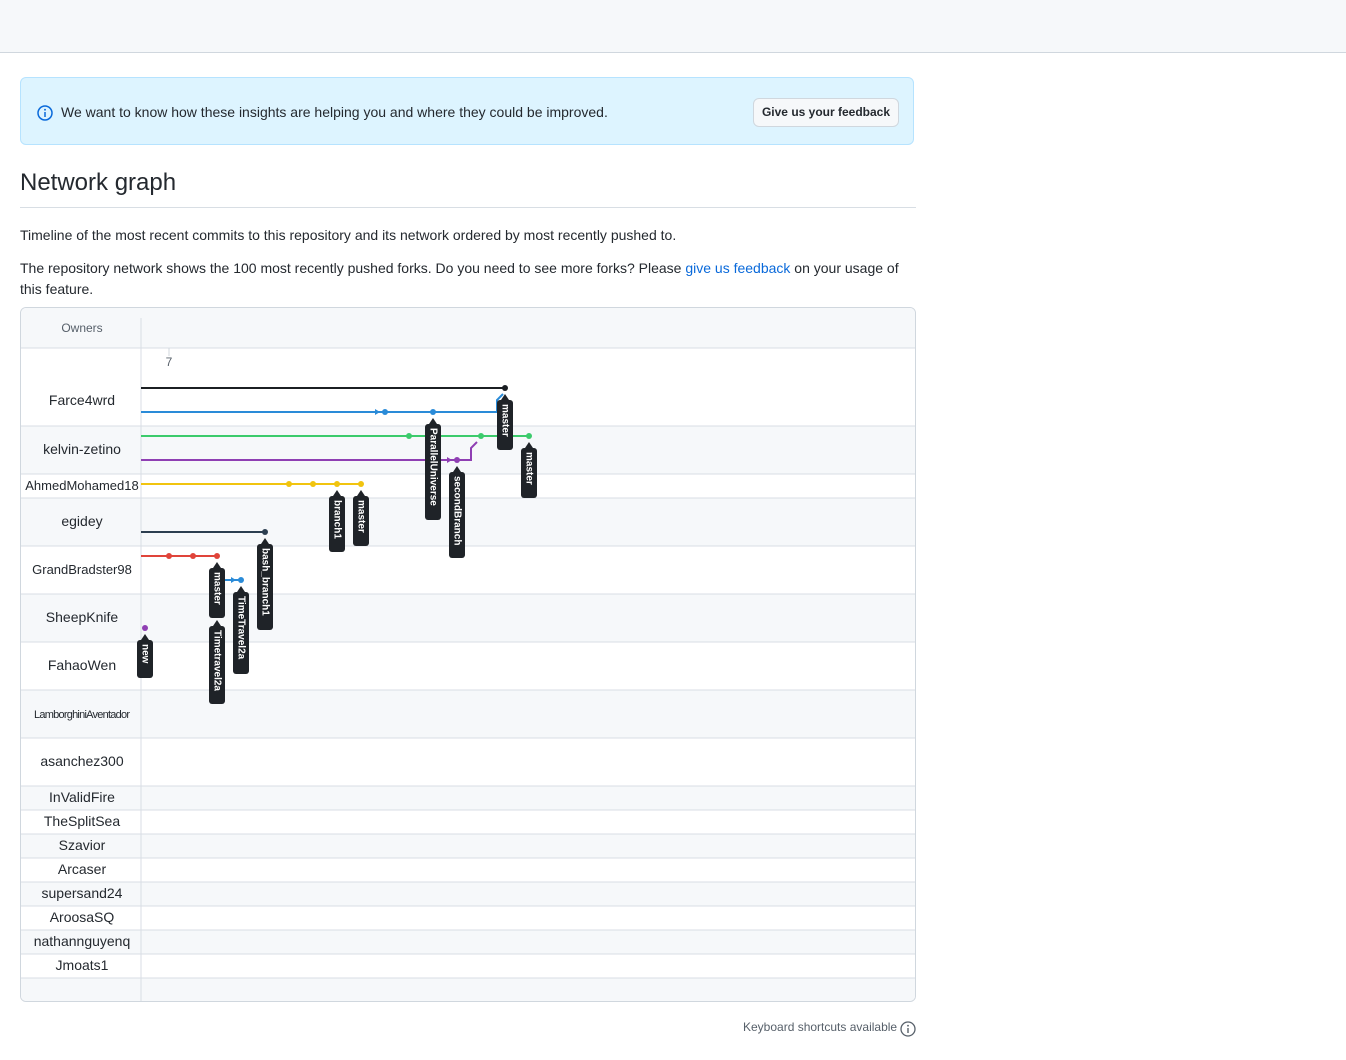 This screenshot has height=1060, width=1346. I want to click on owner-name: AhmedMohamed18, so click(81, 485).